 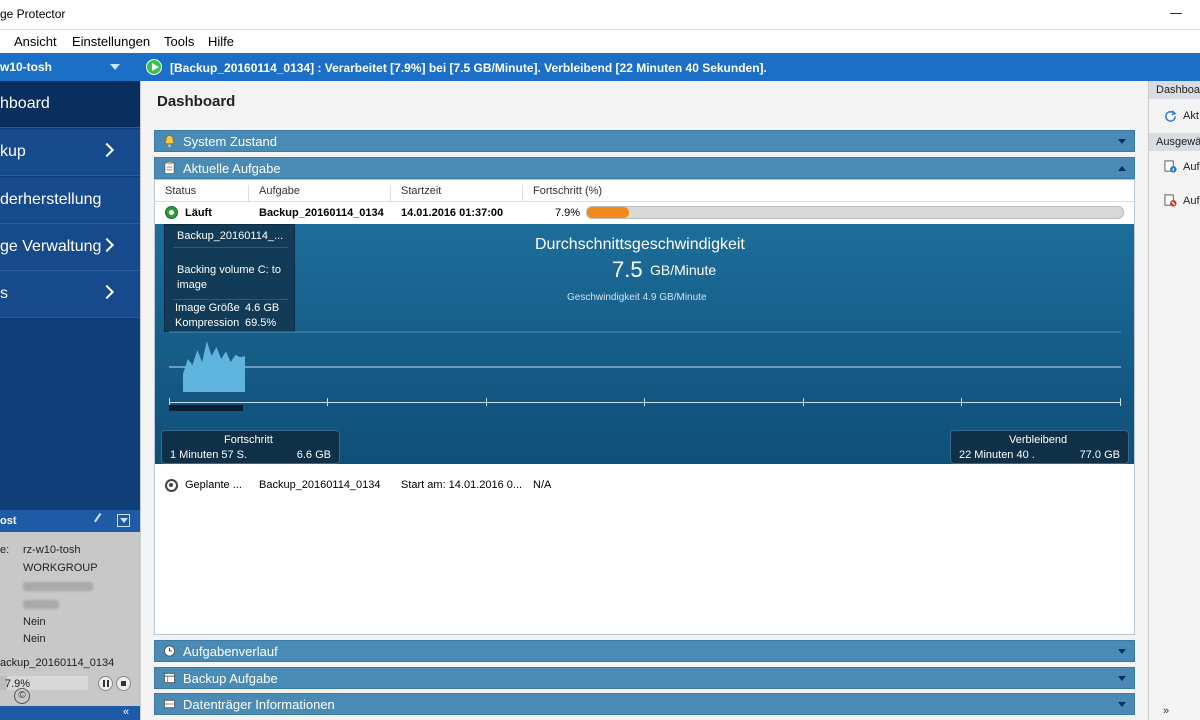 What do you see at coordinates (111, 41) in the screenshot?
I see `menu-einstellungen: Einstellungen` at bounding box center [111, 41].